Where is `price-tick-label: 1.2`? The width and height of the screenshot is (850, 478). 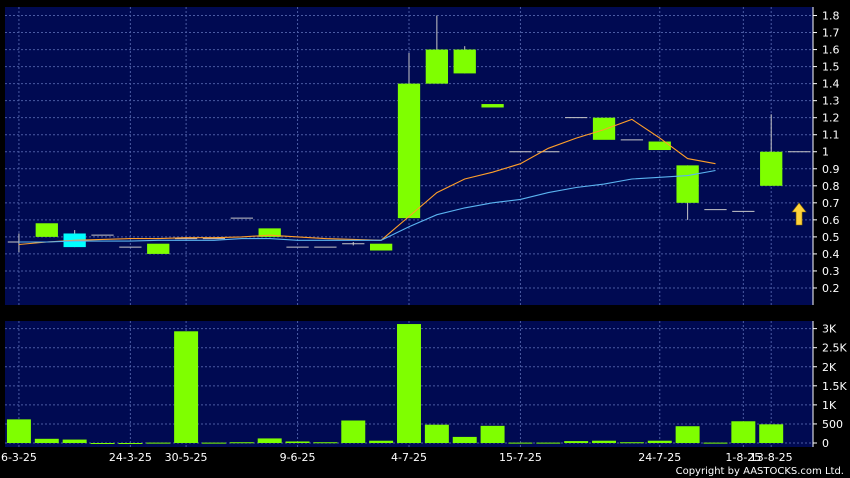
price-tick-label: 1.2 is located at coordinates (831, 118).